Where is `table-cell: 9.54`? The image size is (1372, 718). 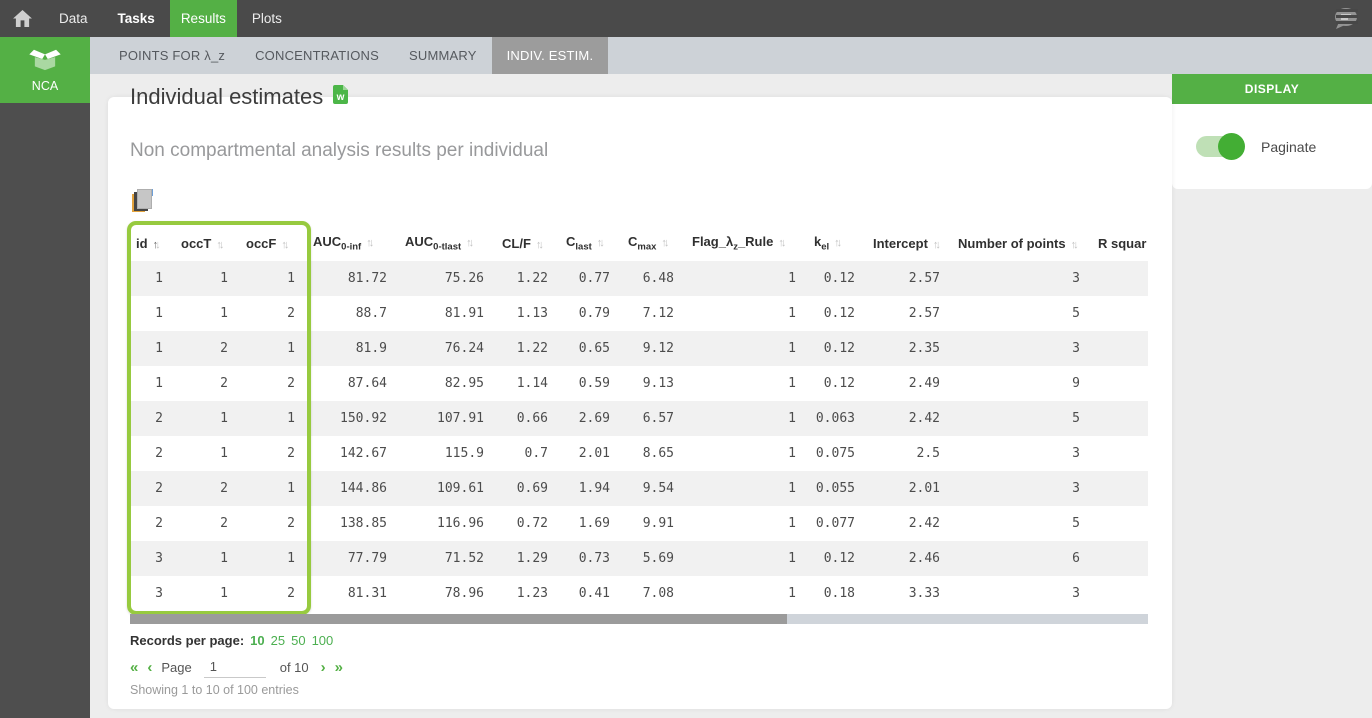 table-cell: 9.54 is located at coordinates (654, 488).